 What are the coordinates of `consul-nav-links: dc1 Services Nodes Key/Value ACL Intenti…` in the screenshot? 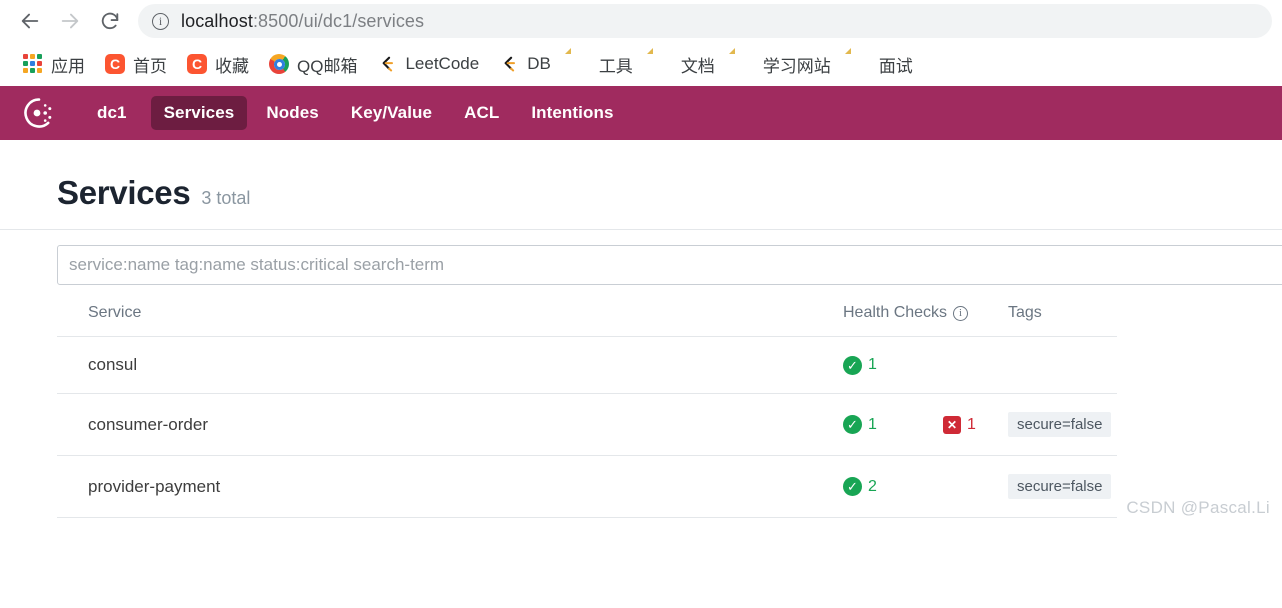 It's located at (355, 113).